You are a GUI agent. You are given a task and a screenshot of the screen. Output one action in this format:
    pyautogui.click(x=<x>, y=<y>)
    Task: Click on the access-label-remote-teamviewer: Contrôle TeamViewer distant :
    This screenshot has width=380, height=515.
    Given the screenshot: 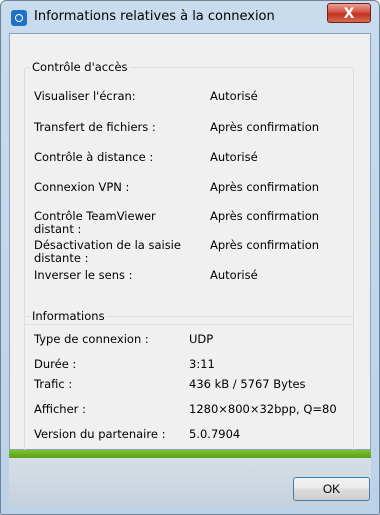 What is the action you would take?
    pyautogui.click(x=95, y=222)
    